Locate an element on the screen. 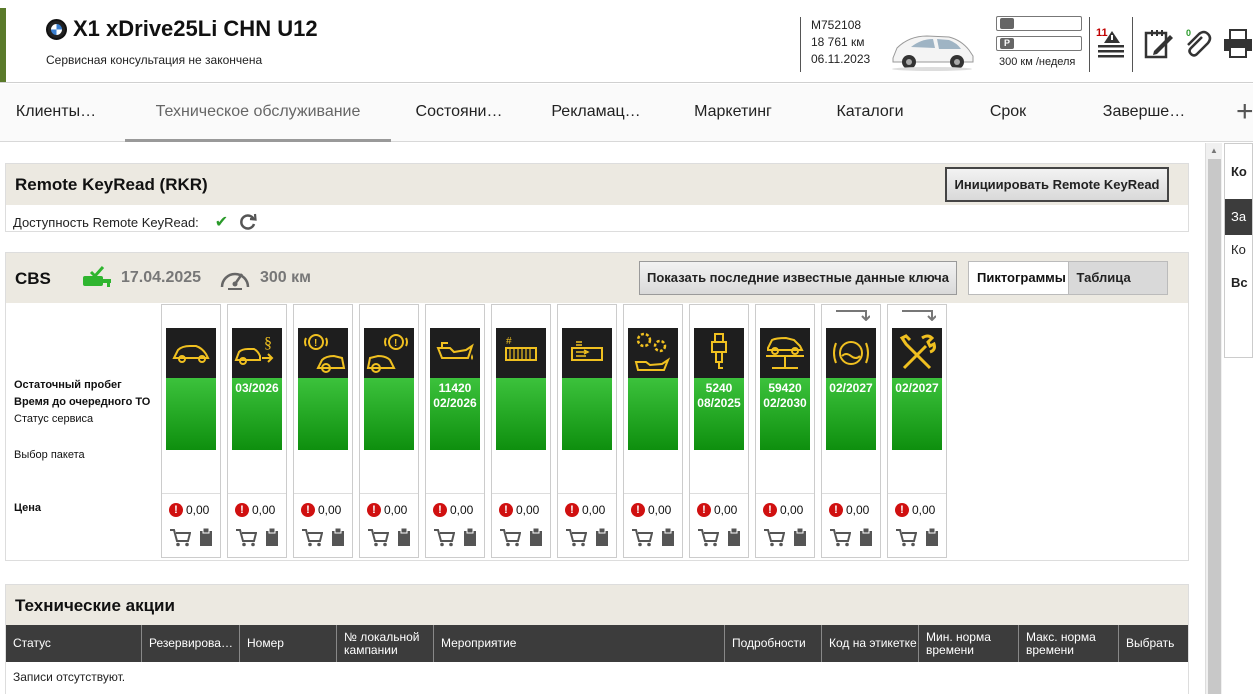 This screenshot has height=694, width=1253. tab-maintenance: Техническое обслуживание is located at coordinates (258, 113).